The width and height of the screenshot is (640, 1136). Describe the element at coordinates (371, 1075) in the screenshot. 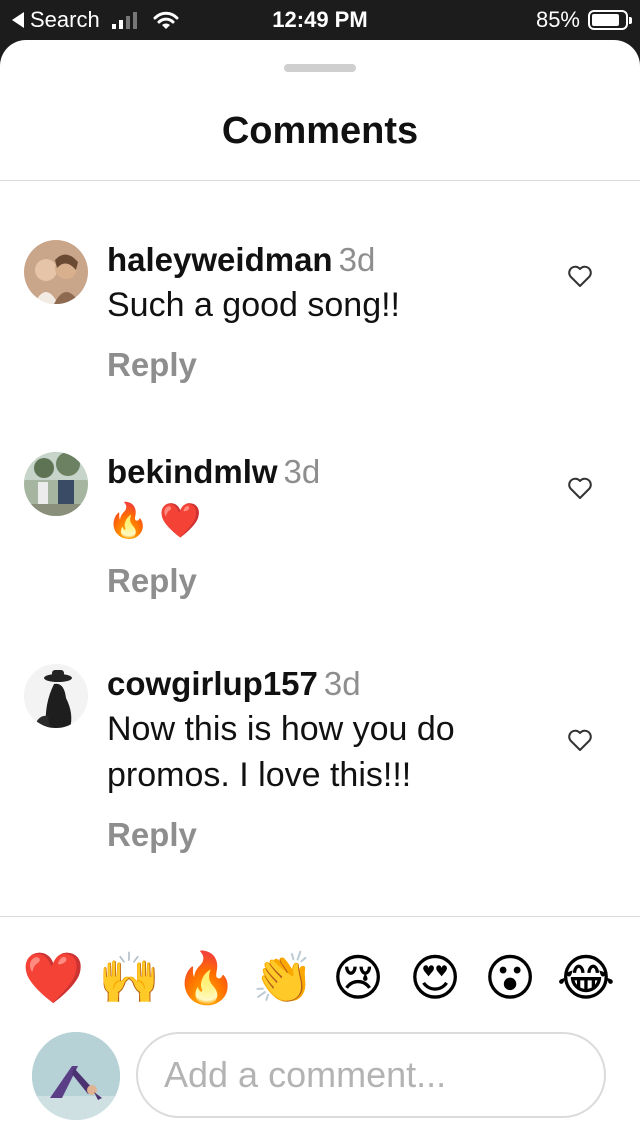

I see `comment-input` at that location.